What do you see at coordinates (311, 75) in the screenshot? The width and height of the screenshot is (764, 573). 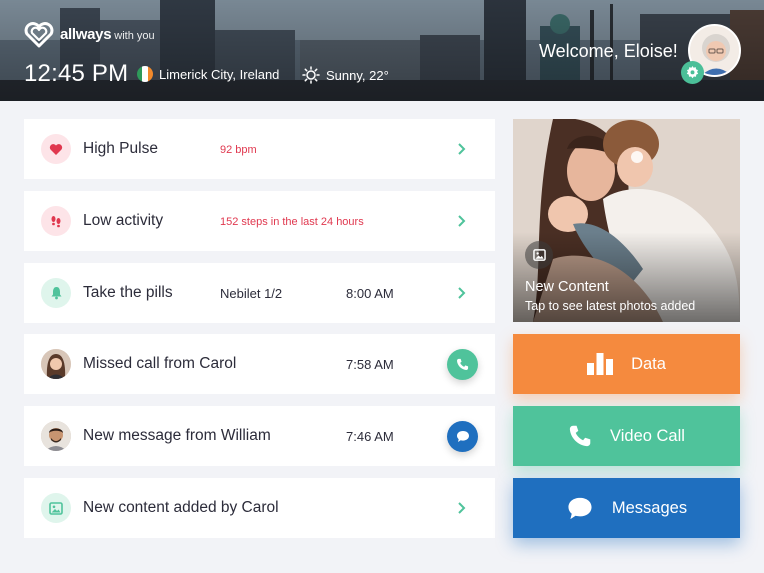 I see `sun-icon` at bounding box center [311, 75].